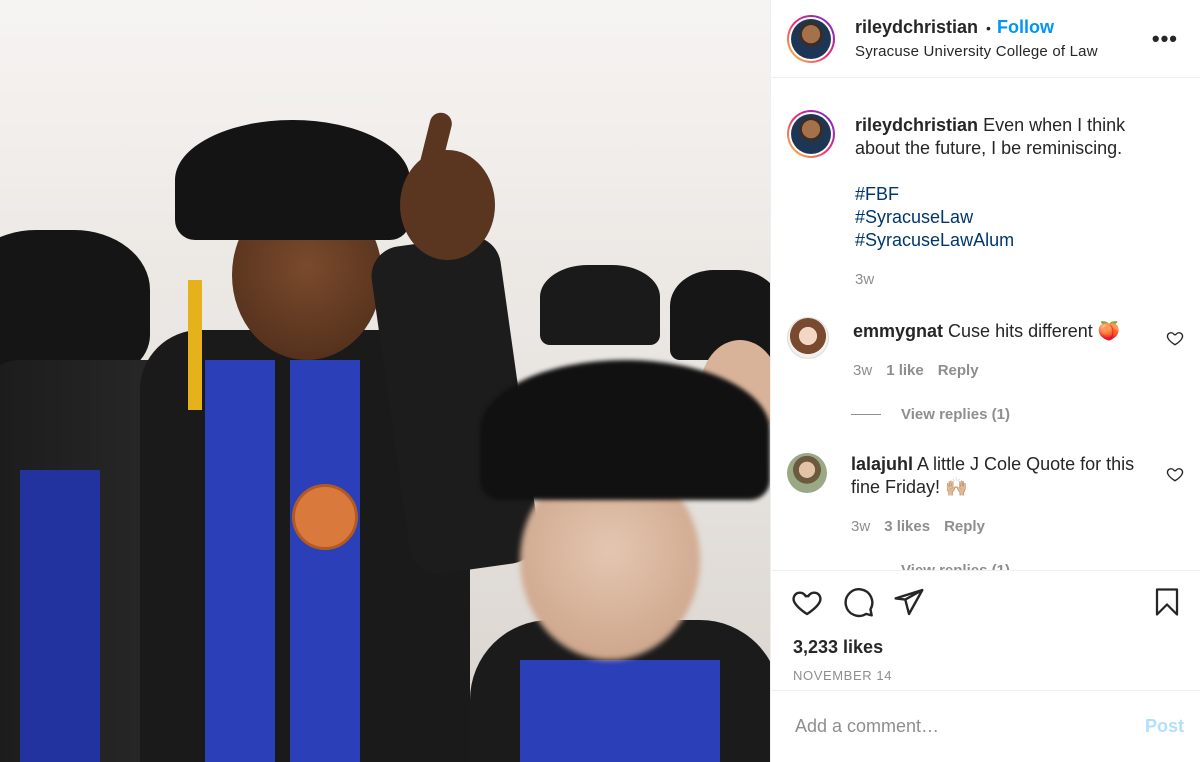  What do you see at coordinates (905, 370) in the screenshot?
I see `comment-likes: 1 like` at bounding box center [905, 370].